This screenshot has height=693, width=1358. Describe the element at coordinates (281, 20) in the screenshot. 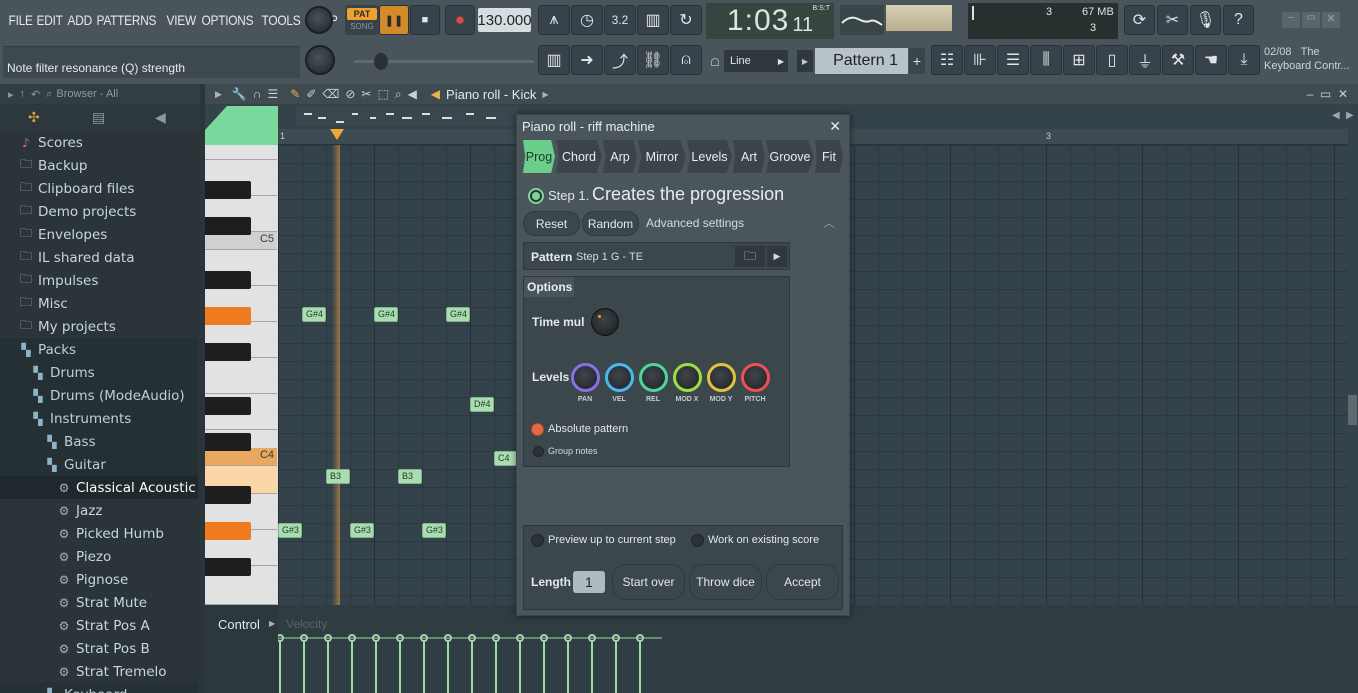

I see `menu-tools: TOOLS` at that location.